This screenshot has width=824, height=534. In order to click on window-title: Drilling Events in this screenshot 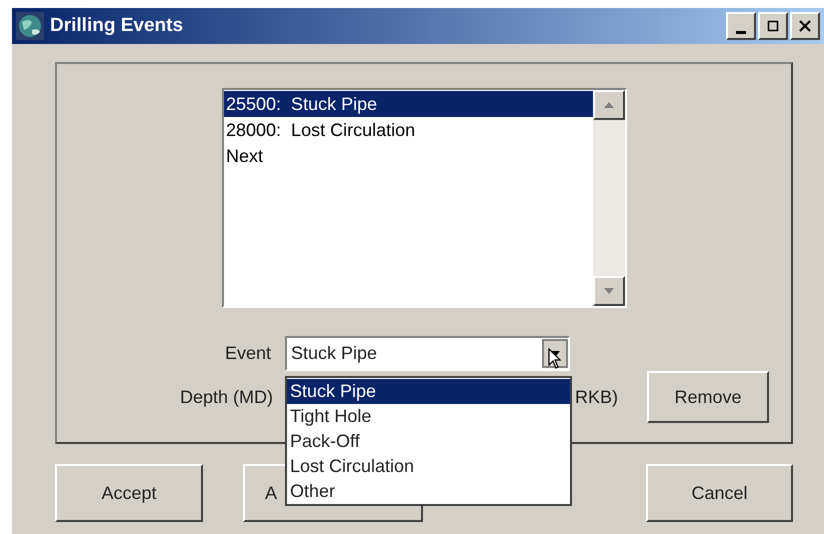, I will do `click(117, 26)`.